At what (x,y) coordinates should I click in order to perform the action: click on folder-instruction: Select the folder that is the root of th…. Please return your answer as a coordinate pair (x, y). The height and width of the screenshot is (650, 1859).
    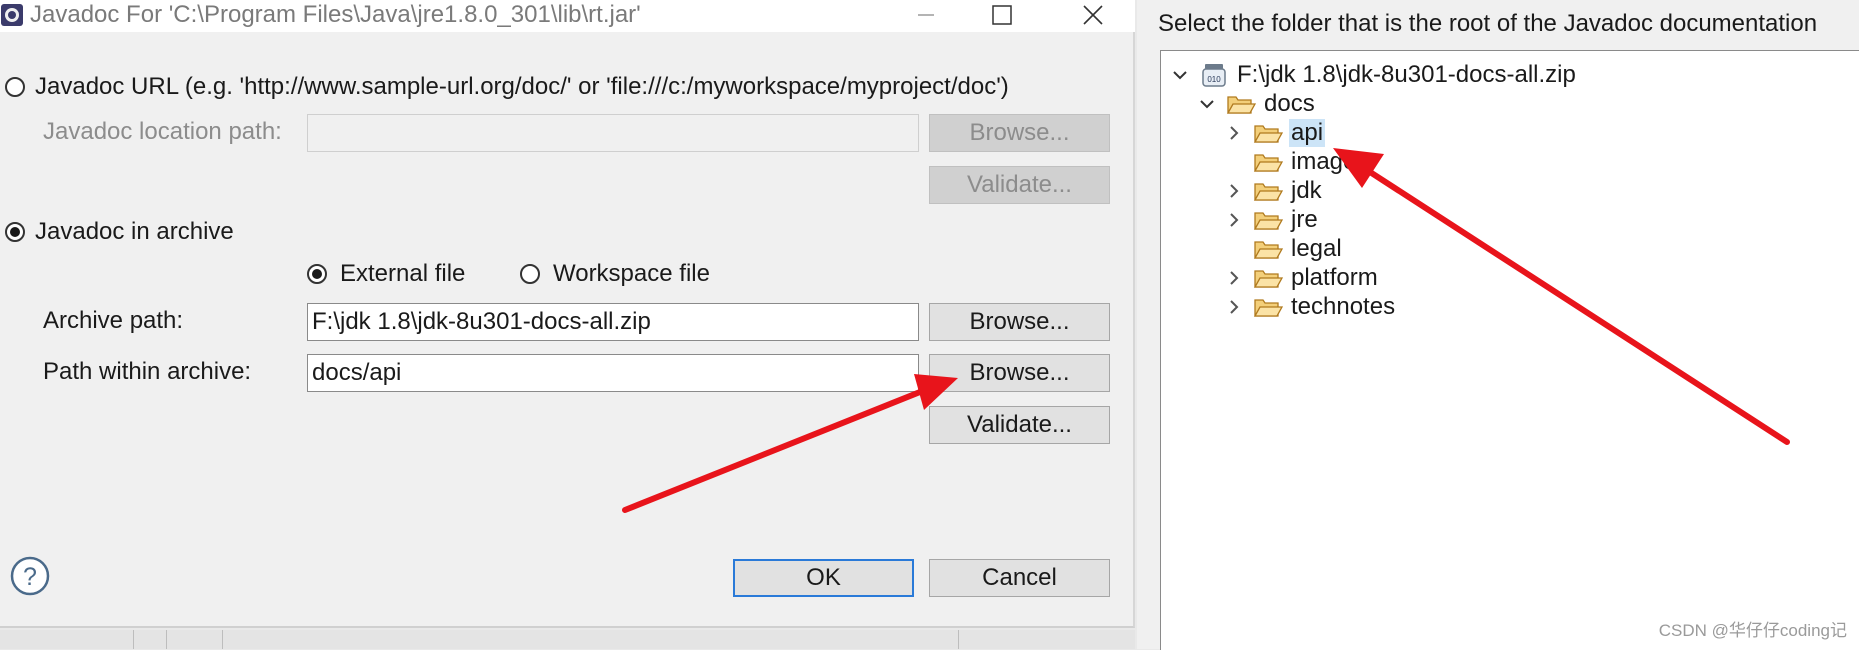
    Looking at the image, I should click on (1488, 23).